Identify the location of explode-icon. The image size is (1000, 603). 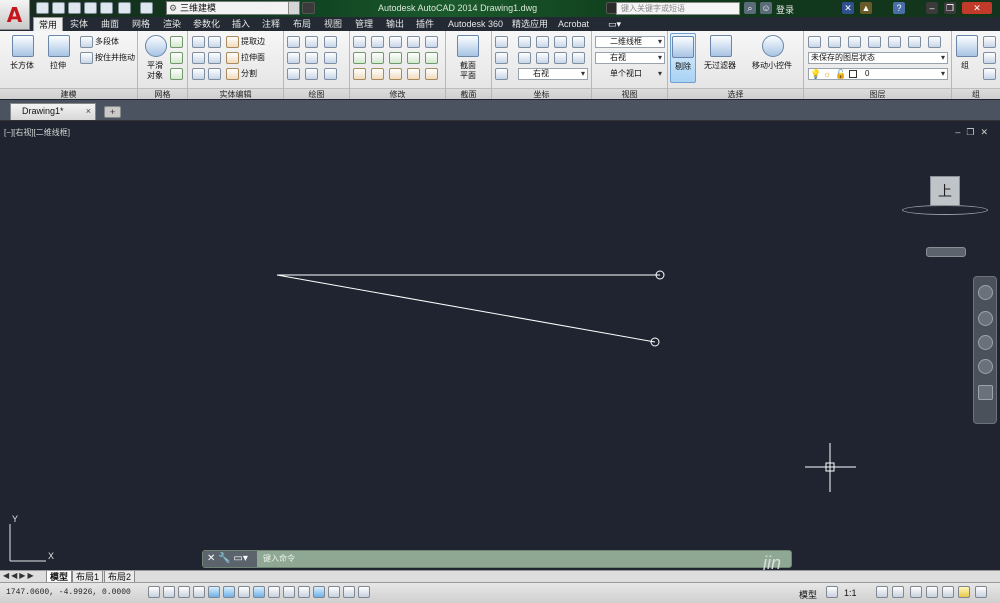
(431, 42).